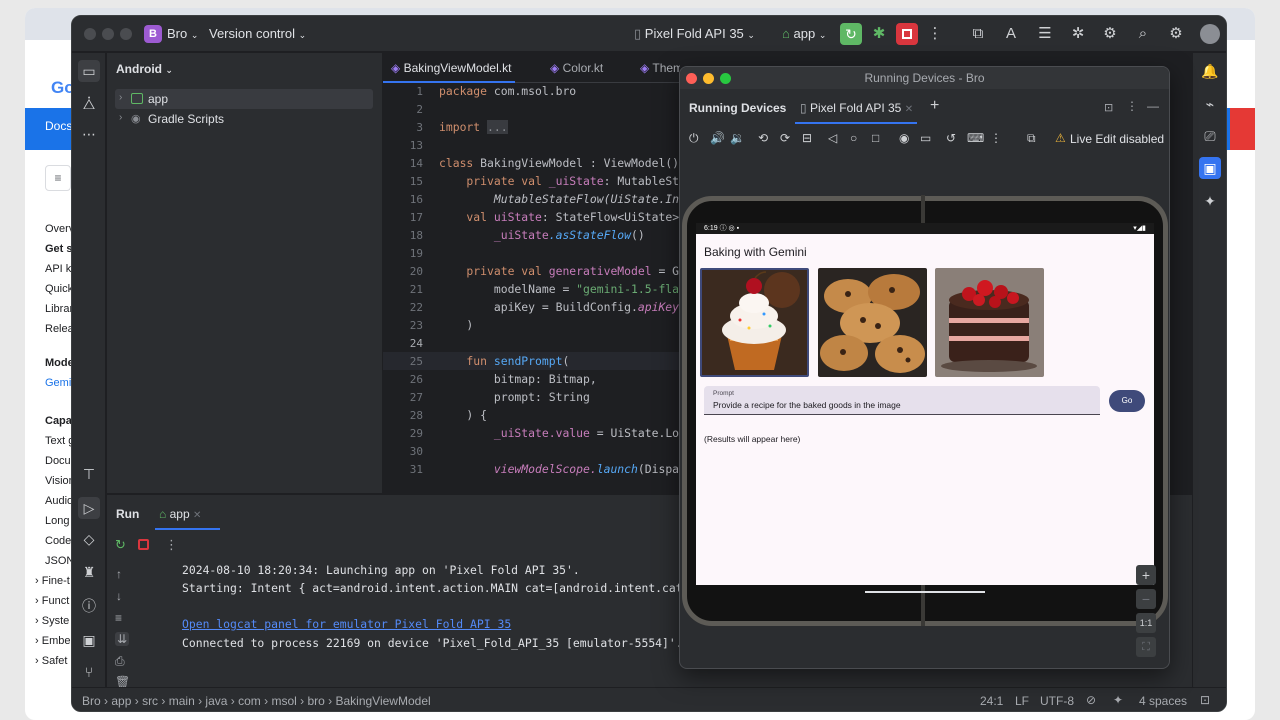 The image size is (1280, 720). What do you see at coordinates (59, 561) in the screenshot?
I see `docs-nav-item: JSON` at bounding box center [59, 561].